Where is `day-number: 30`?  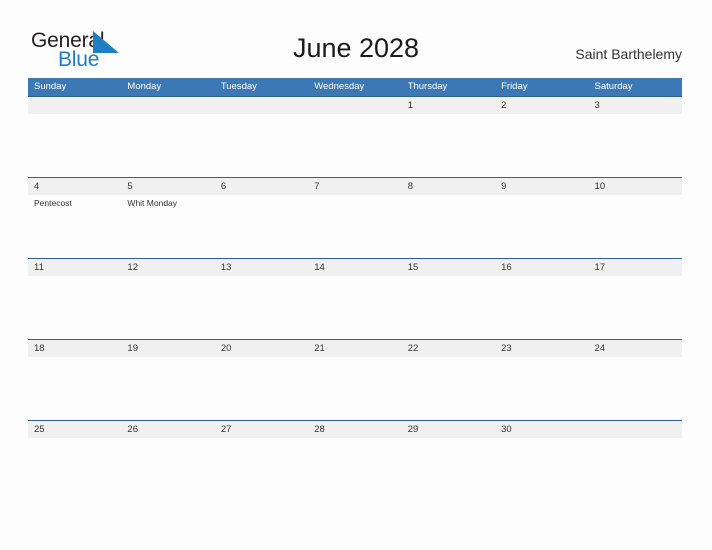
day-number: 30 is located at coordinates (541, 429).